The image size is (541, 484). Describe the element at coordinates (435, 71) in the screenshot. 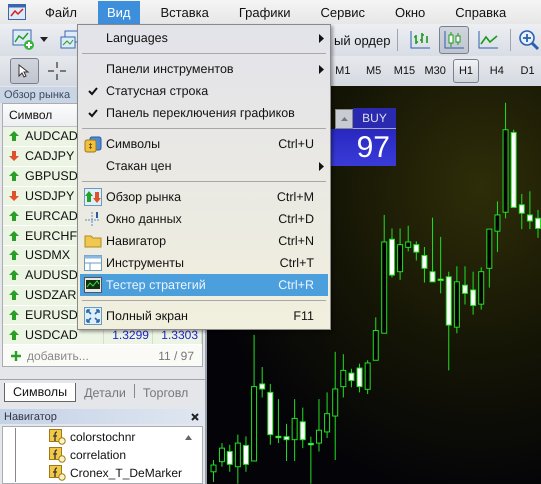

I see `timeframe-button: M30` at that location.